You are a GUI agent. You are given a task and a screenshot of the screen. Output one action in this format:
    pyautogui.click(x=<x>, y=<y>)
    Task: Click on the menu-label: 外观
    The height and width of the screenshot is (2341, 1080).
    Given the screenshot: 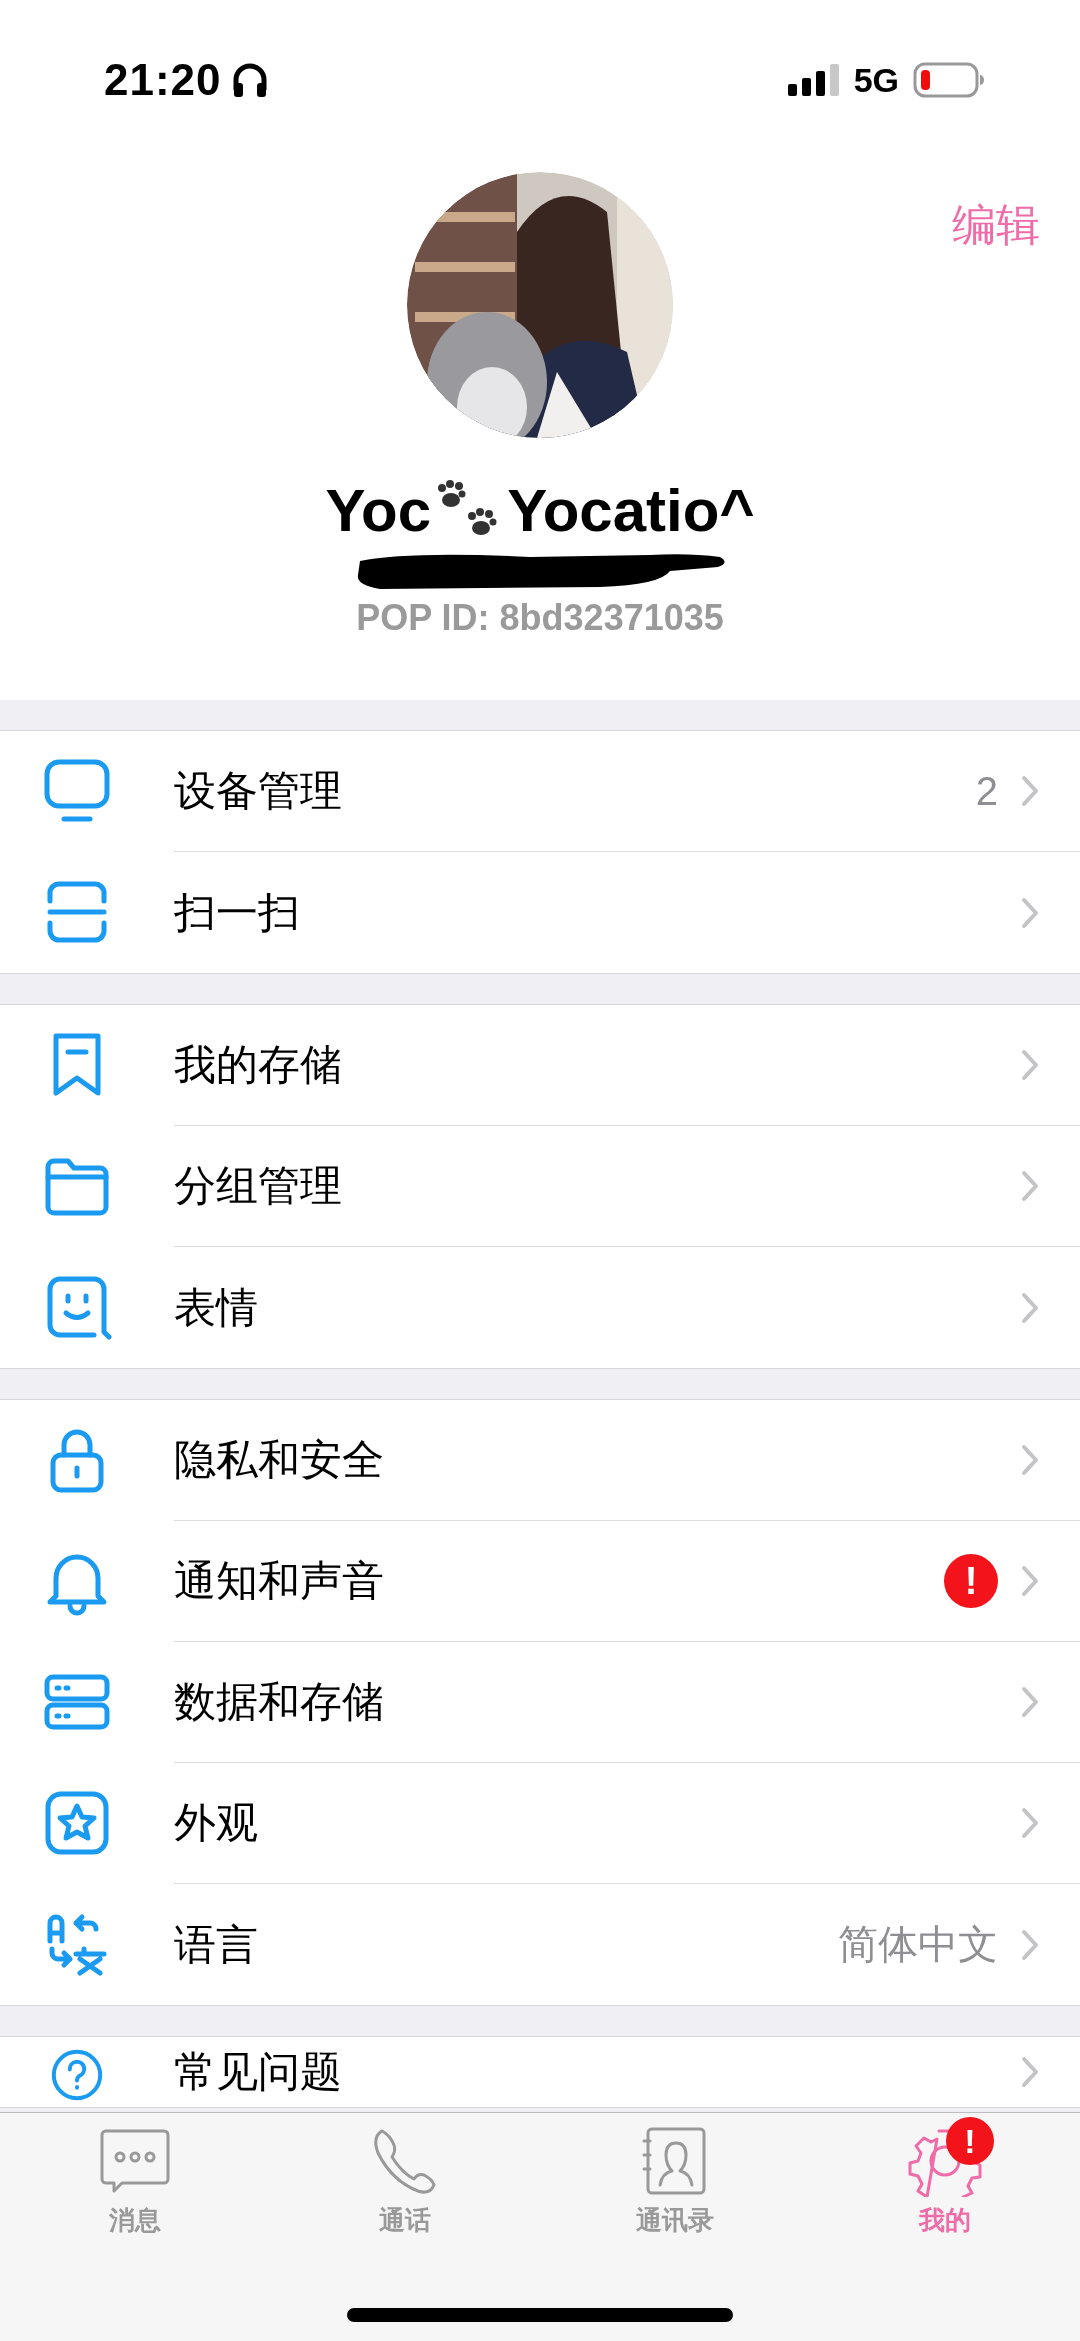 What is the action you would take?
    pyautogui.click(x=216, y=1823)
    